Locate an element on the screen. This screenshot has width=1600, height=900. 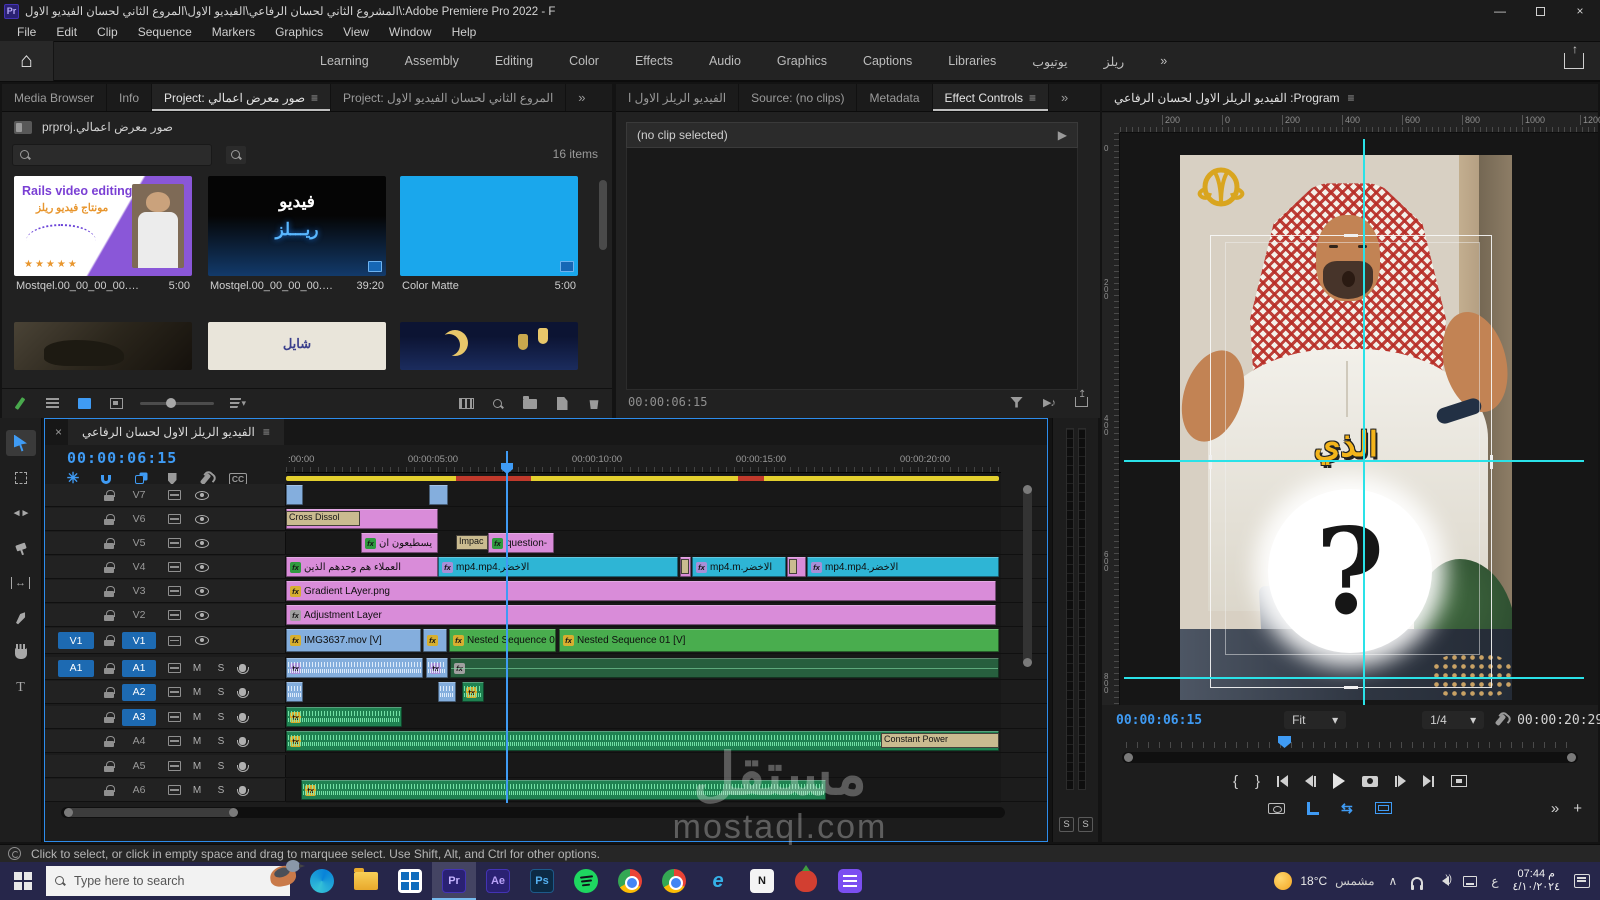
workspace-tab: Captions is located at coordinates (887, 61).